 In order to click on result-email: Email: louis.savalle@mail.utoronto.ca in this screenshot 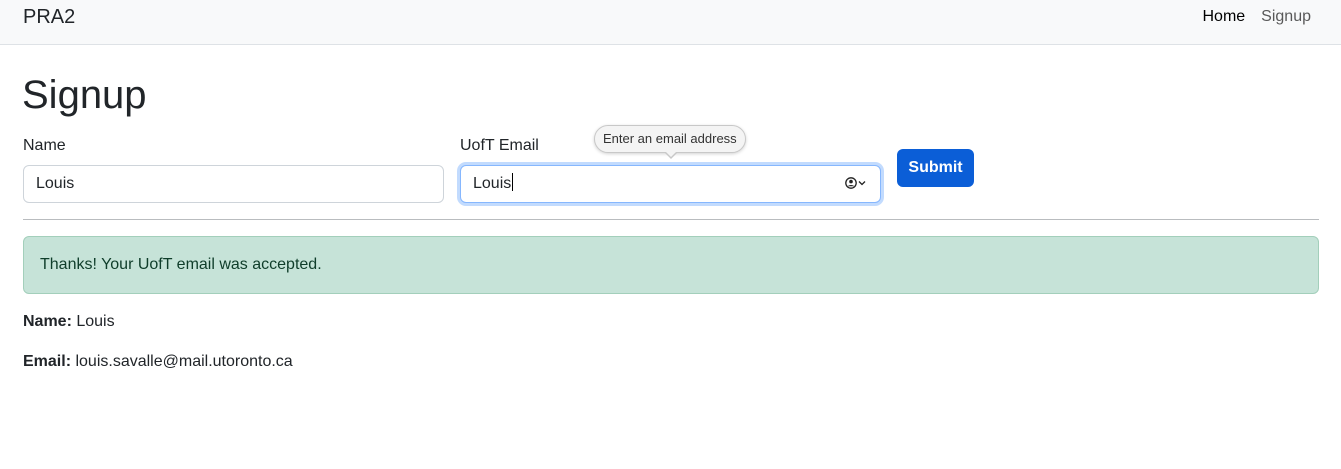, I will do `click(158, 362)`.